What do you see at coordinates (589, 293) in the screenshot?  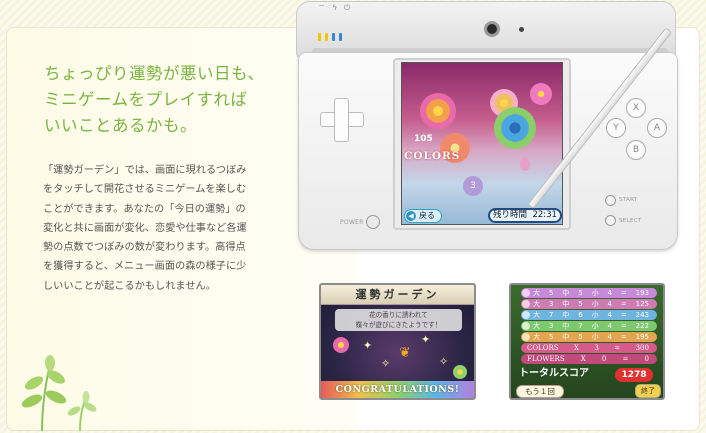 I see `score-row: 大 5 中 5 小 4 = 193` at bounding box center [589, 293].